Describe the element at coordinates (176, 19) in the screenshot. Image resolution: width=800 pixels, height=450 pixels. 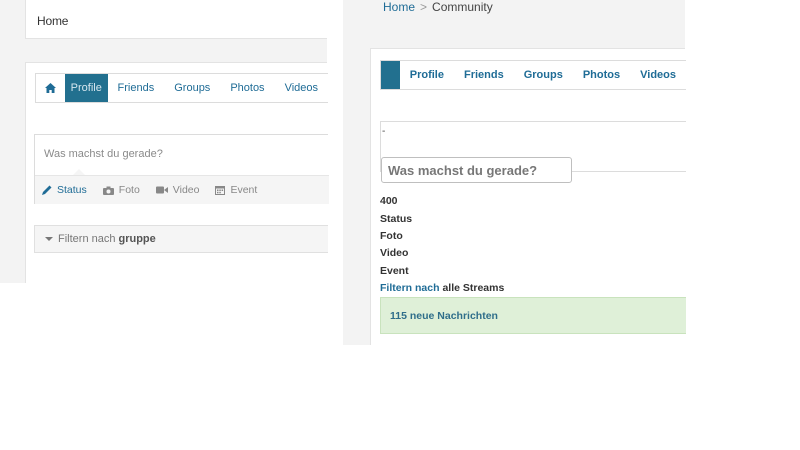
I see `left-header: Home` at that location.